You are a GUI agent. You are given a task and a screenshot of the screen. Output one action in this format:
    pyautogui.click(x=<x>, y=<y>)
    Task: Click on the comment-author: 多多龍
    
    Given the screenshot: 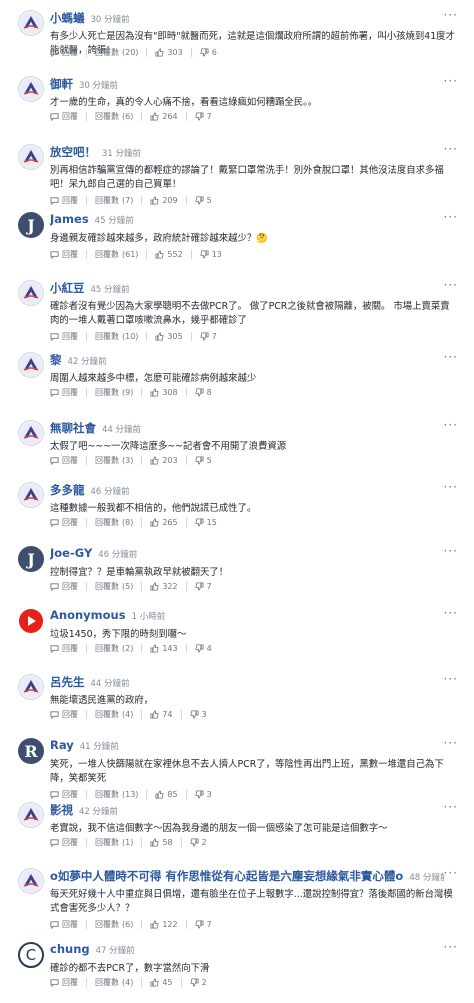 What is the action you would take?
    pyautogui.click(x=67, y=490)
    